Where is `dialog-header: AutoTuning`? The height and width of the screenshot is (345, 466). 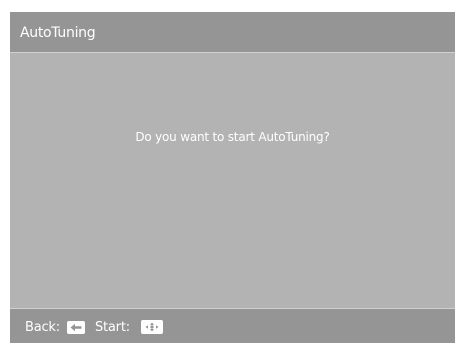 dialog-header: AutoTuning is located at coordinates (232, 32).